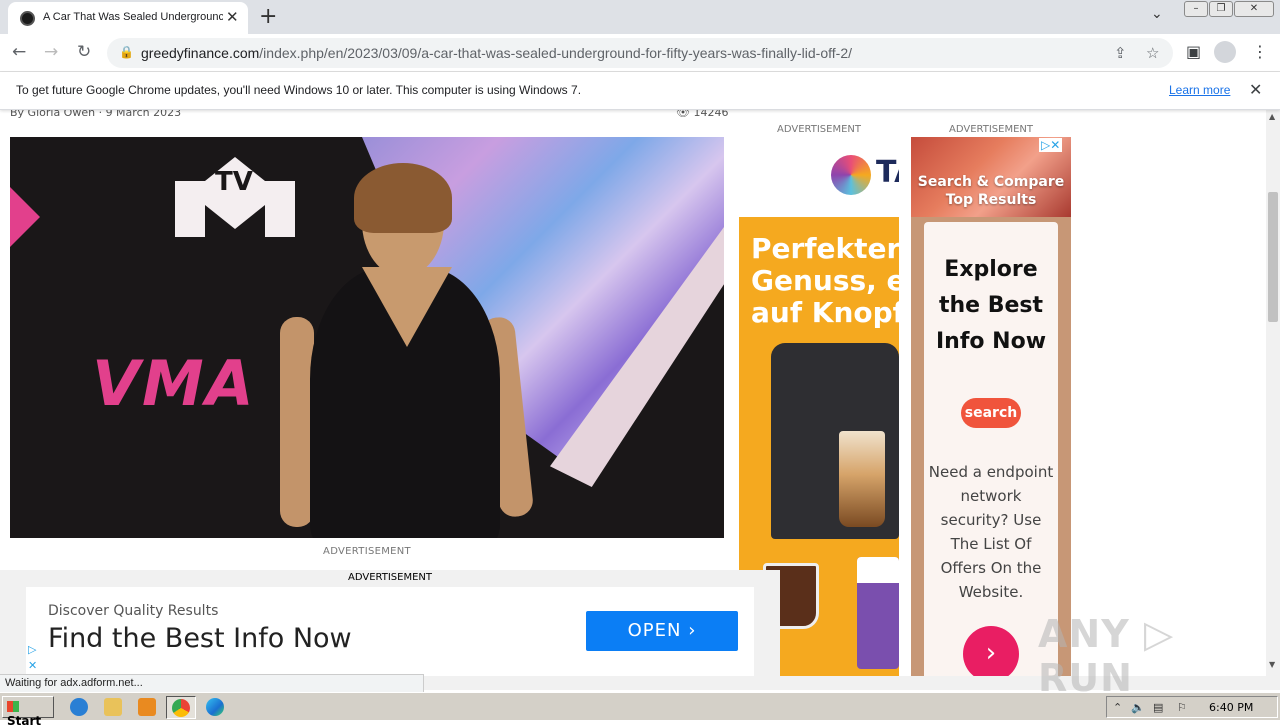  I want to click on start-button: Start, so click(28, 712).